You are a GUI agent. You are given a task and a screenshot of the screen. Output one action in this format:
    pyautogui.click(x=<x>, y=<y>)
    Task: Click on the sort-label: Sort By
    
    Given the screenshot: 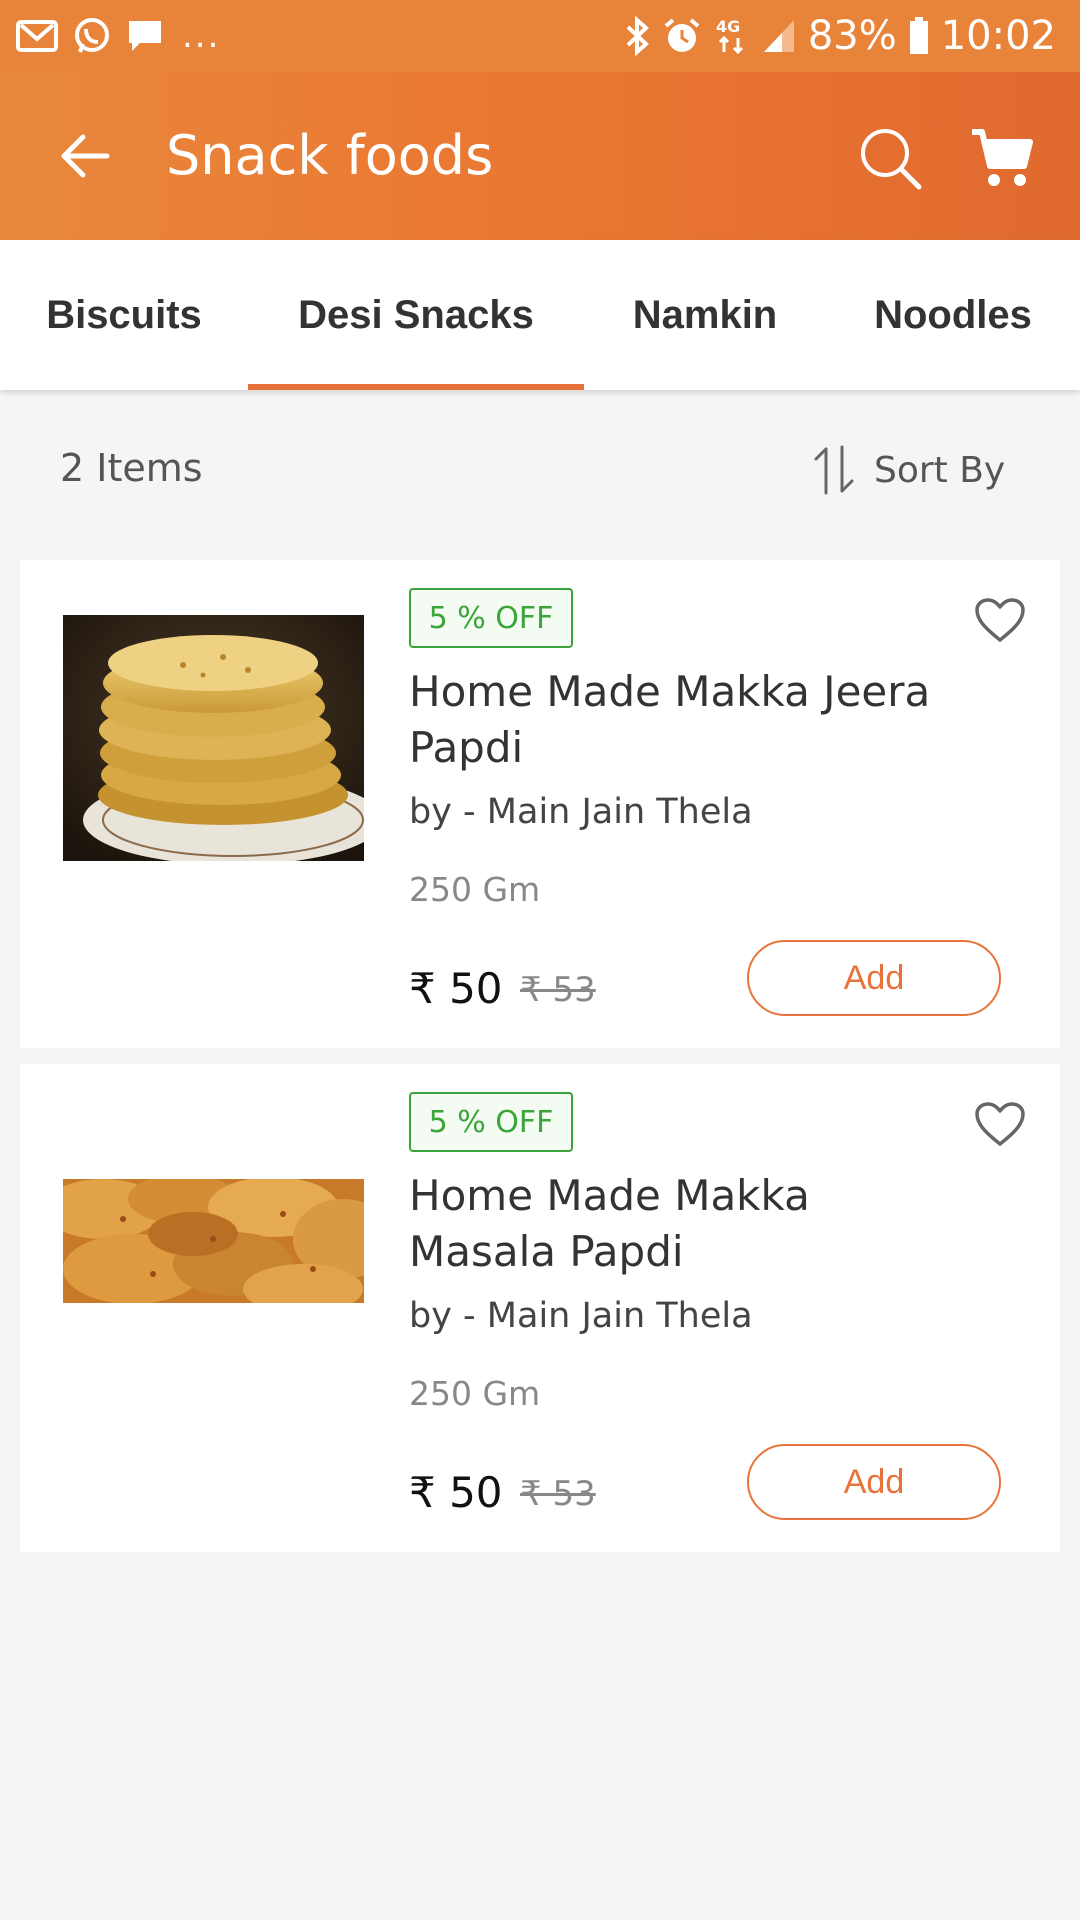 What is the action you would take?
    pyautogui.click(x=940, y=470)
    